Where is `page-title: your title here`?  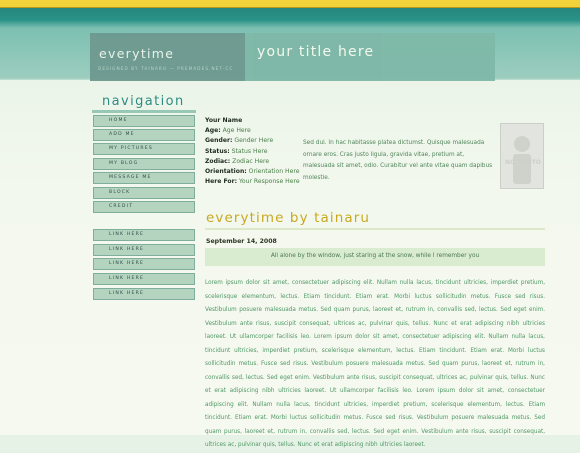 page-title: your title here is located at coordinates (316, 52).